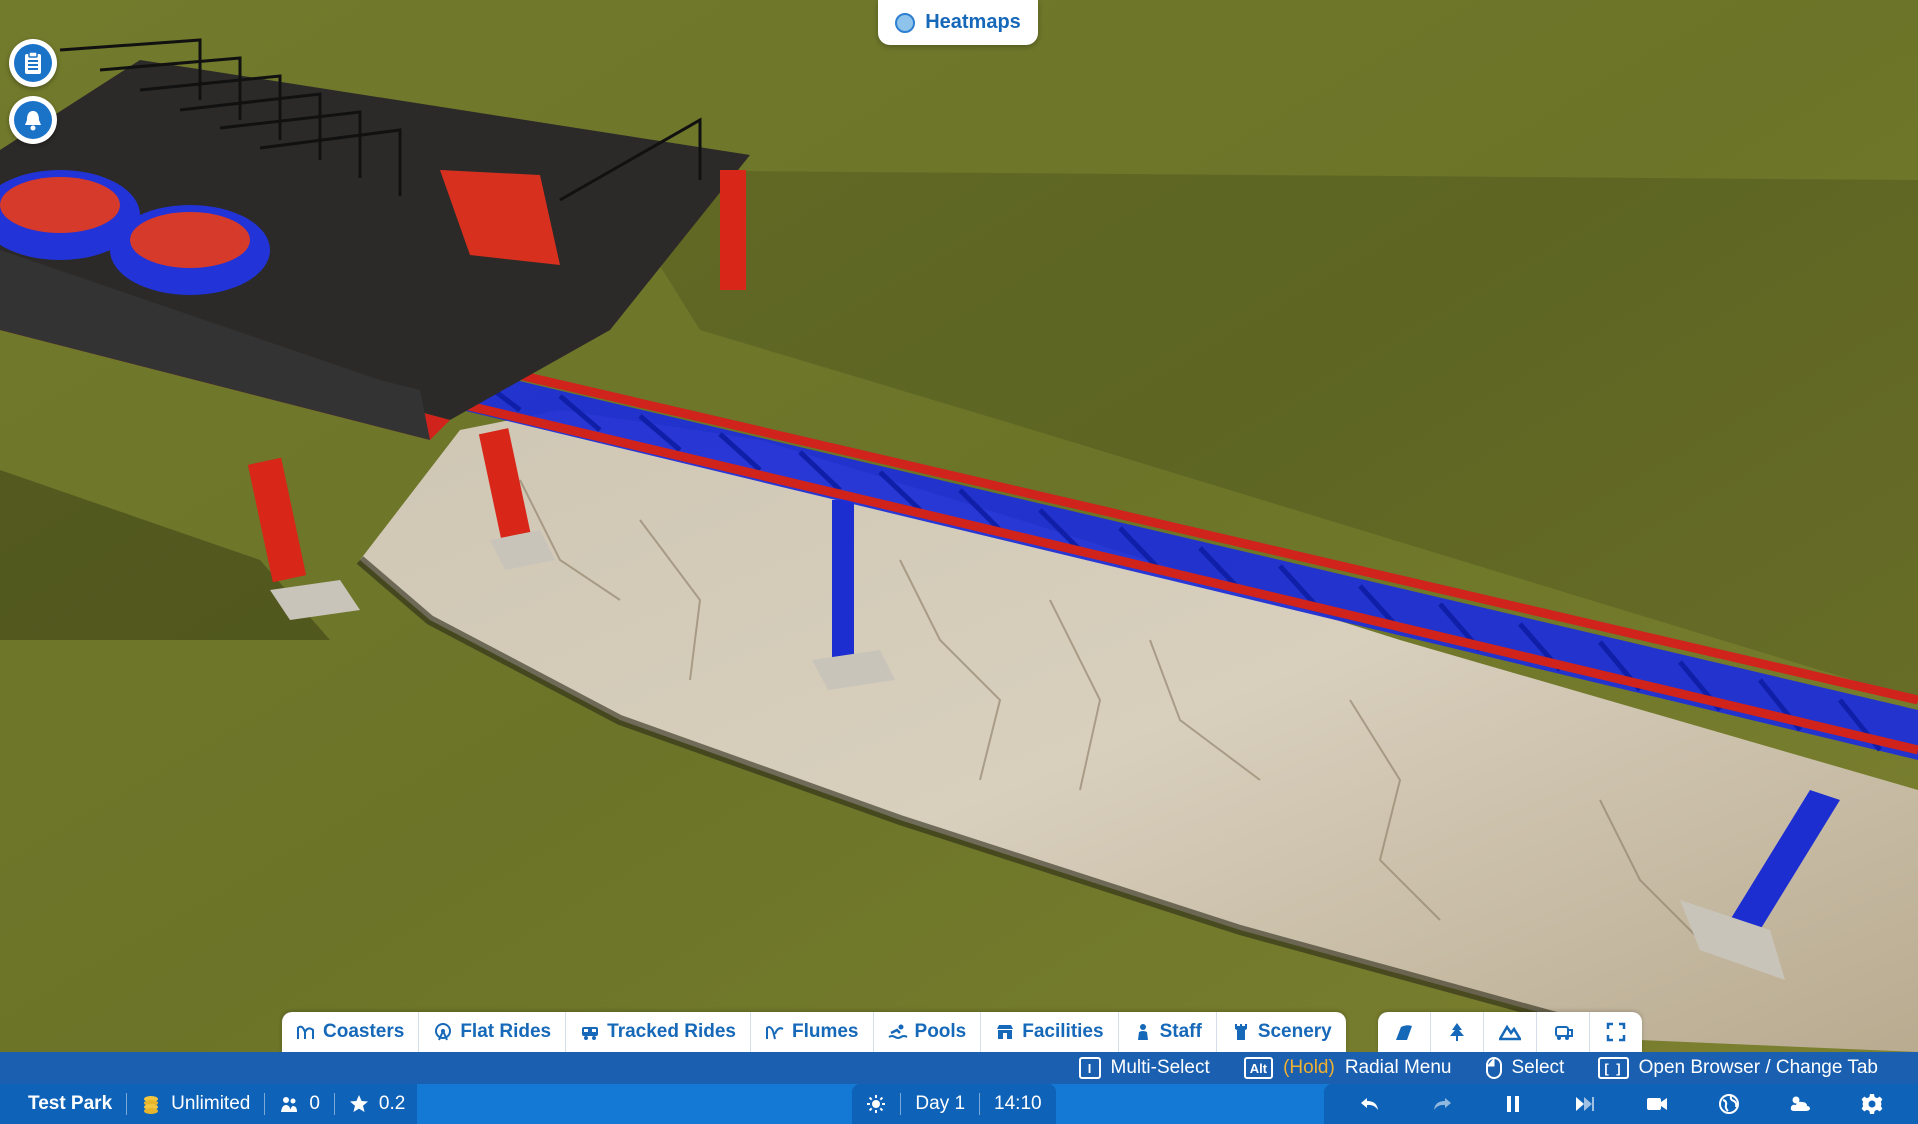 Image resolution: width=1918 pixels, height=1124 pixels. What do you see at coordinates (506, 1031) in the screenshot?
I see `tab-label: Flat Rides` at bounding box center [506, 1031].